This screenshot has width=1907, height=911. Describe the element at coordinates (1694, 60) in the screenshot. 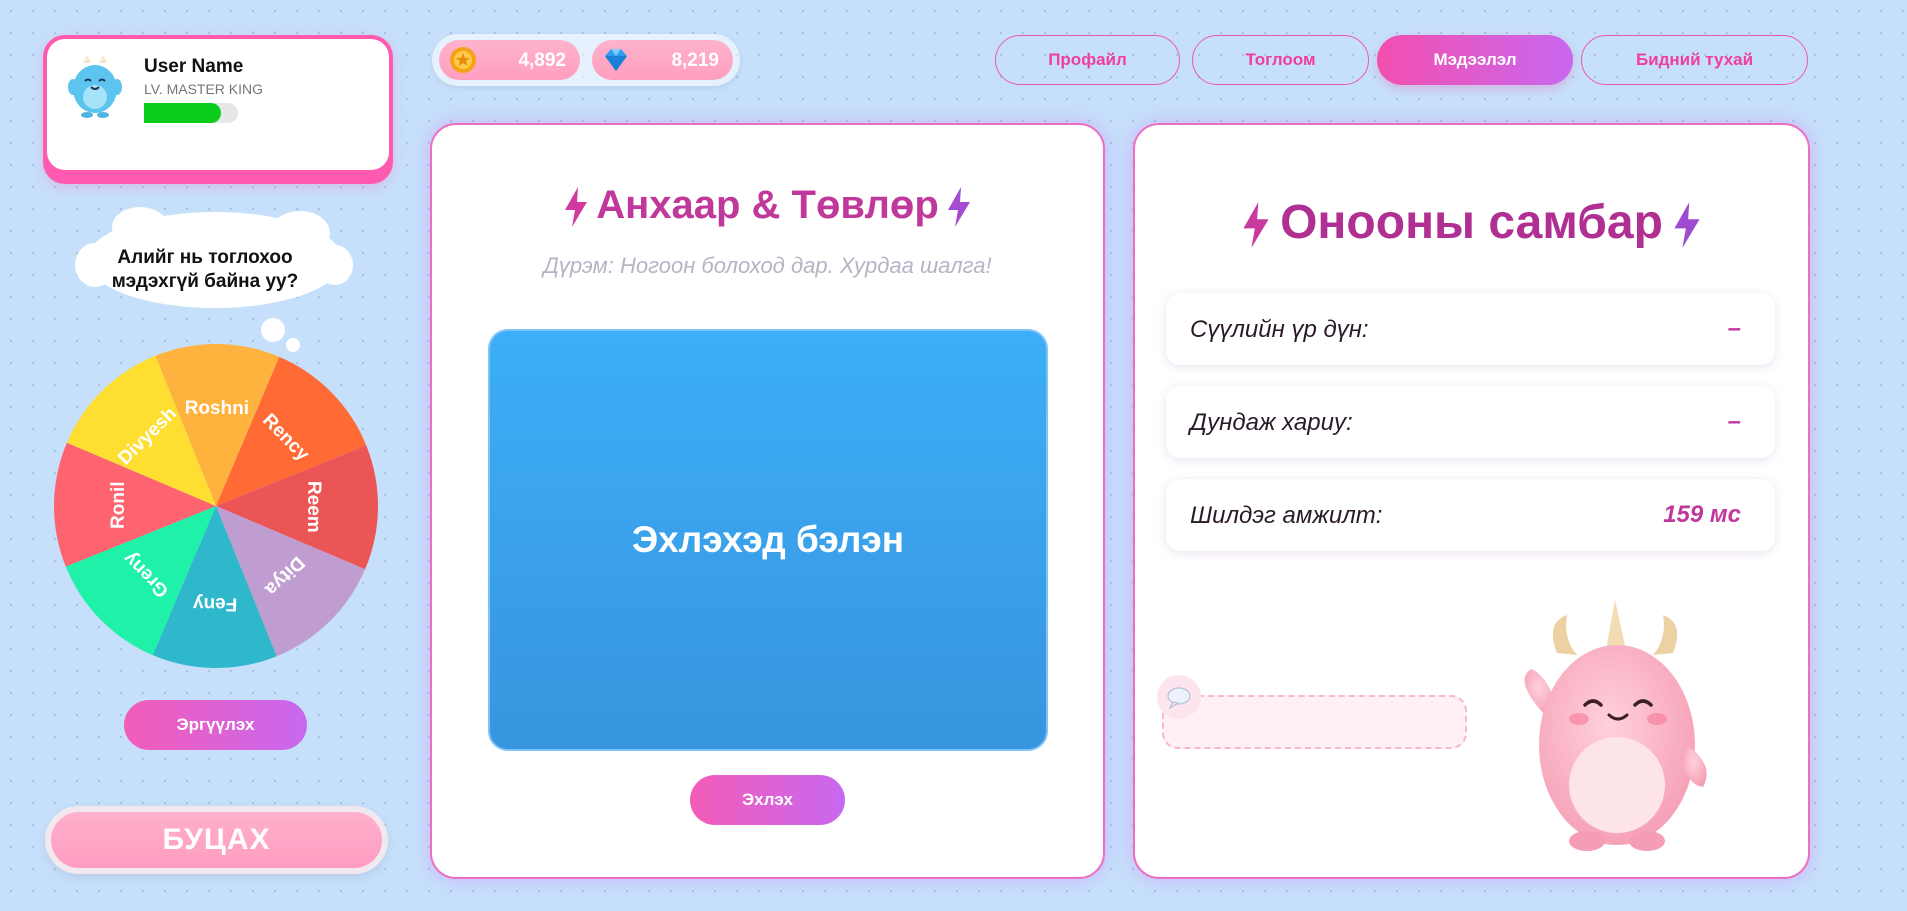

I see `tab-about-us: Бидний тухай` at that location.